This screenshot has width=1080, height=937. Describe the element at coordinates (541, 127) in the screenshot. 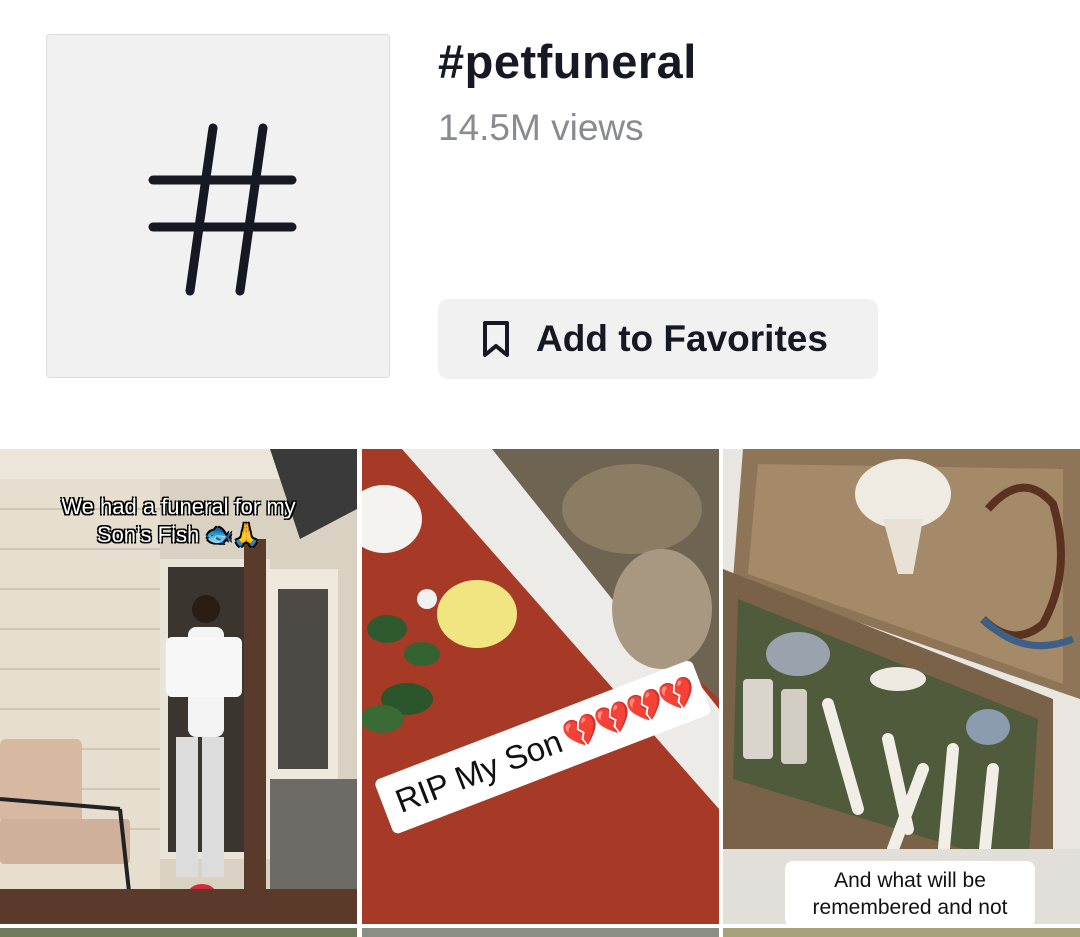

I see `view-count: 14.5M views` at that location.